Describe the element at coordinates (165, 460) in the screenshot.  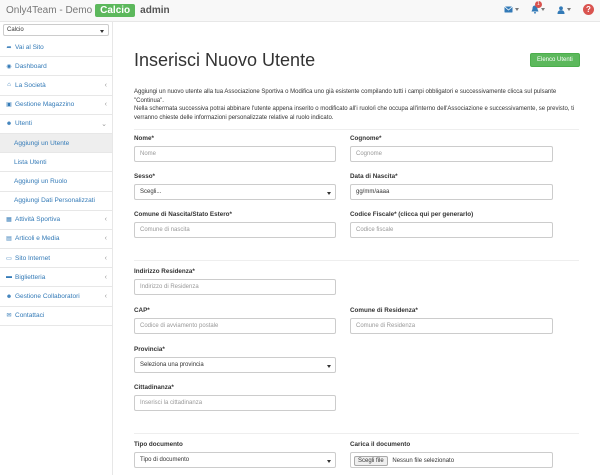
I see `tipo-documento-value: Tipo di documento` at that location.